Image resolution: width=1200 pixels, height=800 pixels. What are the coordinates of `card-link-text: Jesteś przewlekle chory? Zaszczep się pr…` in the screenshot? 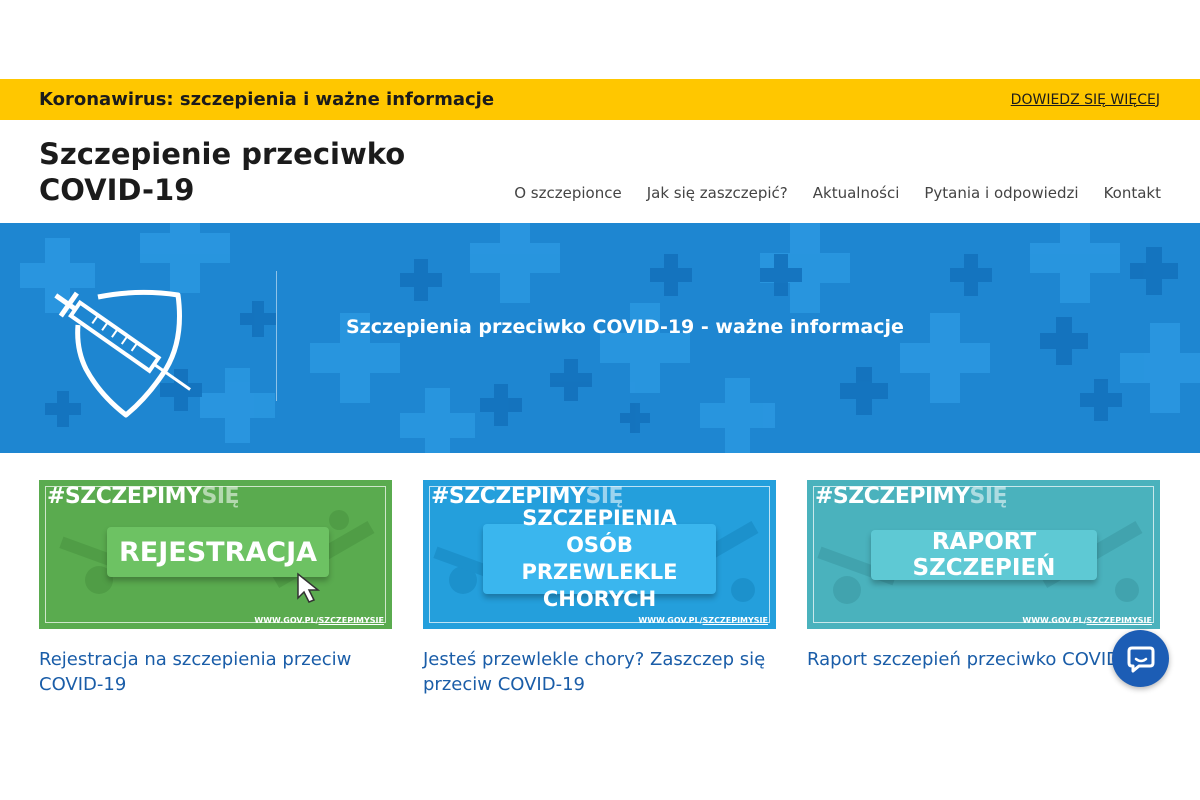 It's located at (599, 672).